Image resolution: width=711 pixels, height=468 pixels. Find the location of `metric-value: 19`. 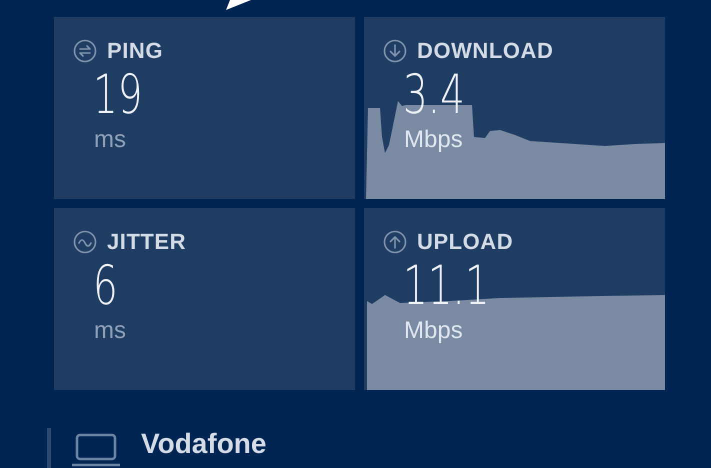

metric-value: 19 is located at coordinates (117, 95).